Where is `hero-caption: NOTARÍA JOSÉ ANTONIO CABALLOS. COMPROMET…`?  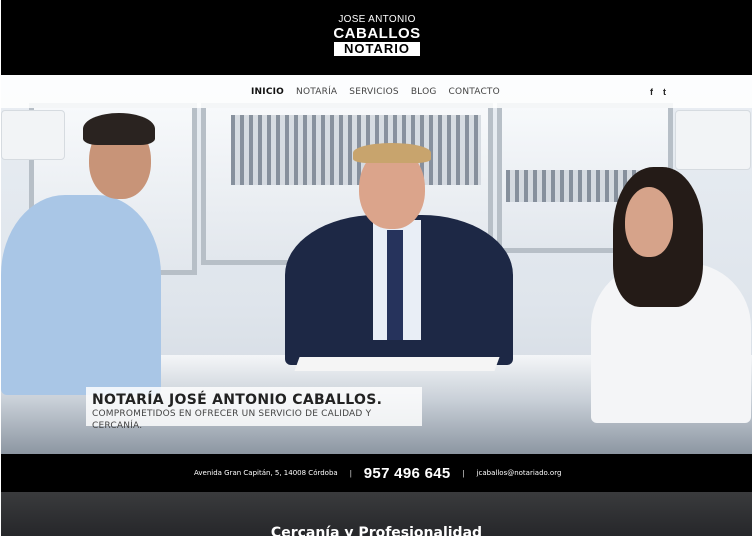
hero-caption: NOTARÍA JOSÉ ANTONIO CABALLOS. COMPROMET… is located at coordinates (254, 409).